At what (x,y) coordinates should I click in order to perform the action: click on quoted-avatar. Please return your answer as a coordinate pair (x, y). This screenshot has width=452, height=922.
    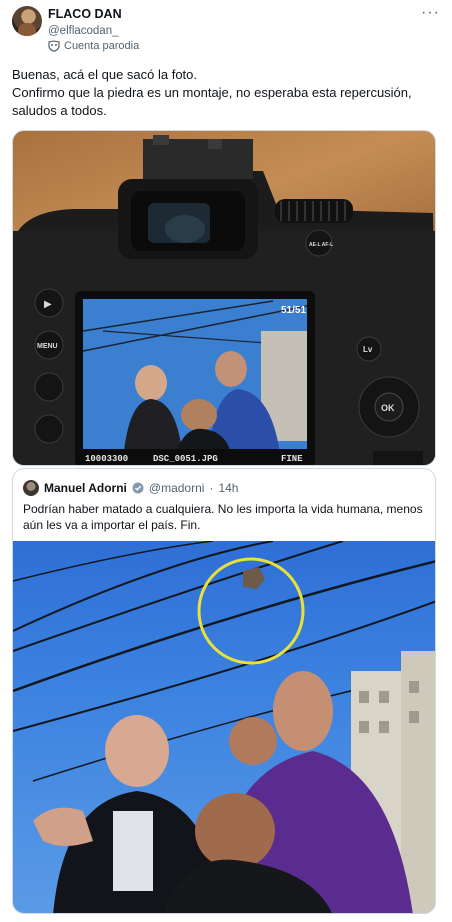
    Looking at the image, I should click on (31, 488).